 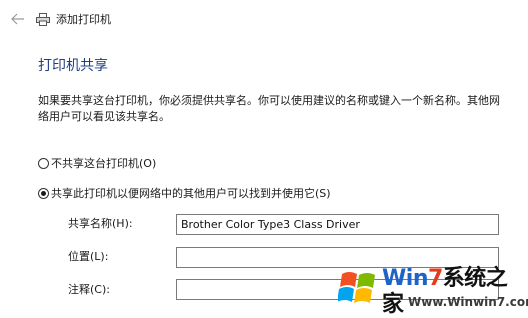 What do you see at coordinates (43, 163) in the screenshot?
I see `radio-button-no-share` at bounding box center [43, 163].